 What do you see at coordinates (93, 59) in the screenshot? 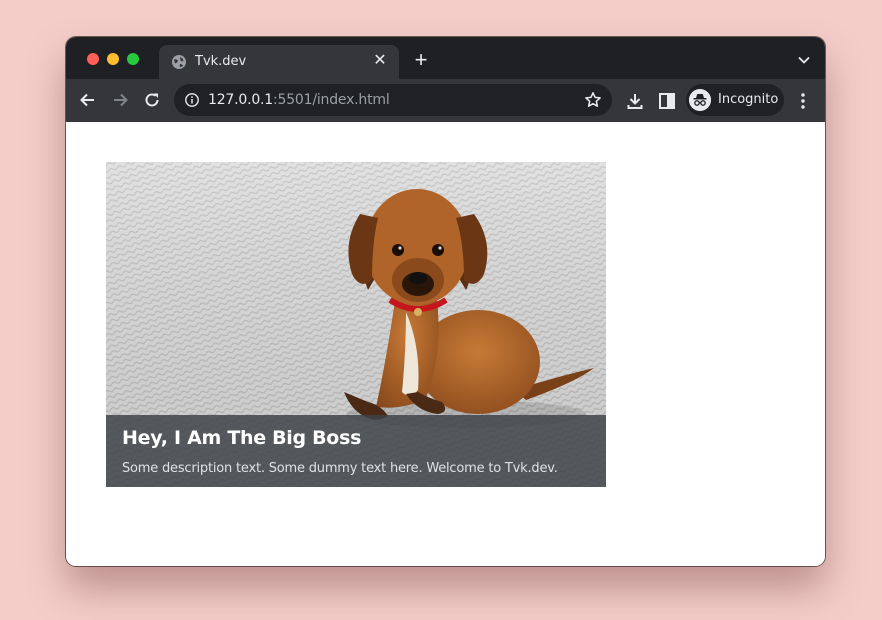
I see `close-window-button` at bounding box center [93, 59].